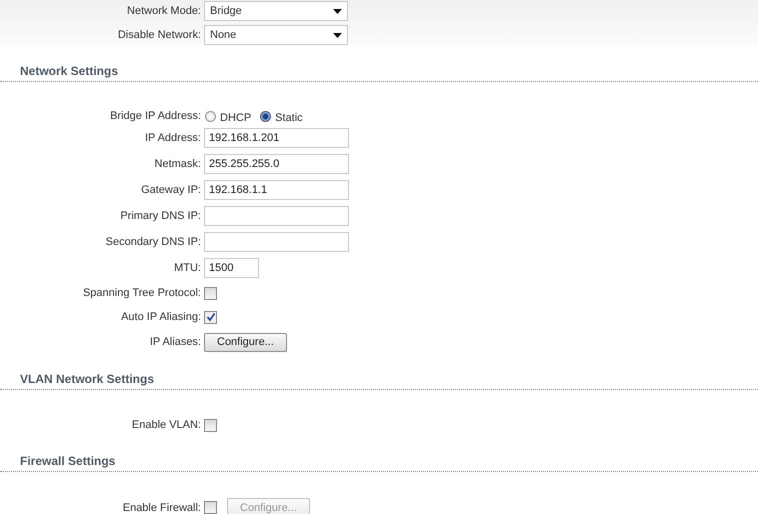  What do you see at coordinates (187, 268) in the screenshot?
I see `field-label: MTU:` at bounding box center [187, 268].